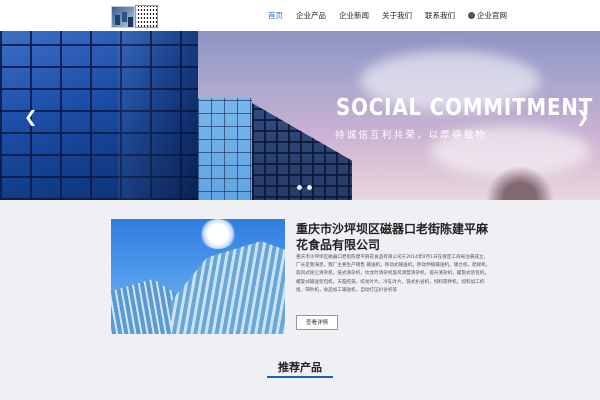  What do you see at coordinates (520, 180) in the screenshot?
I see `banner-tree-image` at bounding box center [520, 180].